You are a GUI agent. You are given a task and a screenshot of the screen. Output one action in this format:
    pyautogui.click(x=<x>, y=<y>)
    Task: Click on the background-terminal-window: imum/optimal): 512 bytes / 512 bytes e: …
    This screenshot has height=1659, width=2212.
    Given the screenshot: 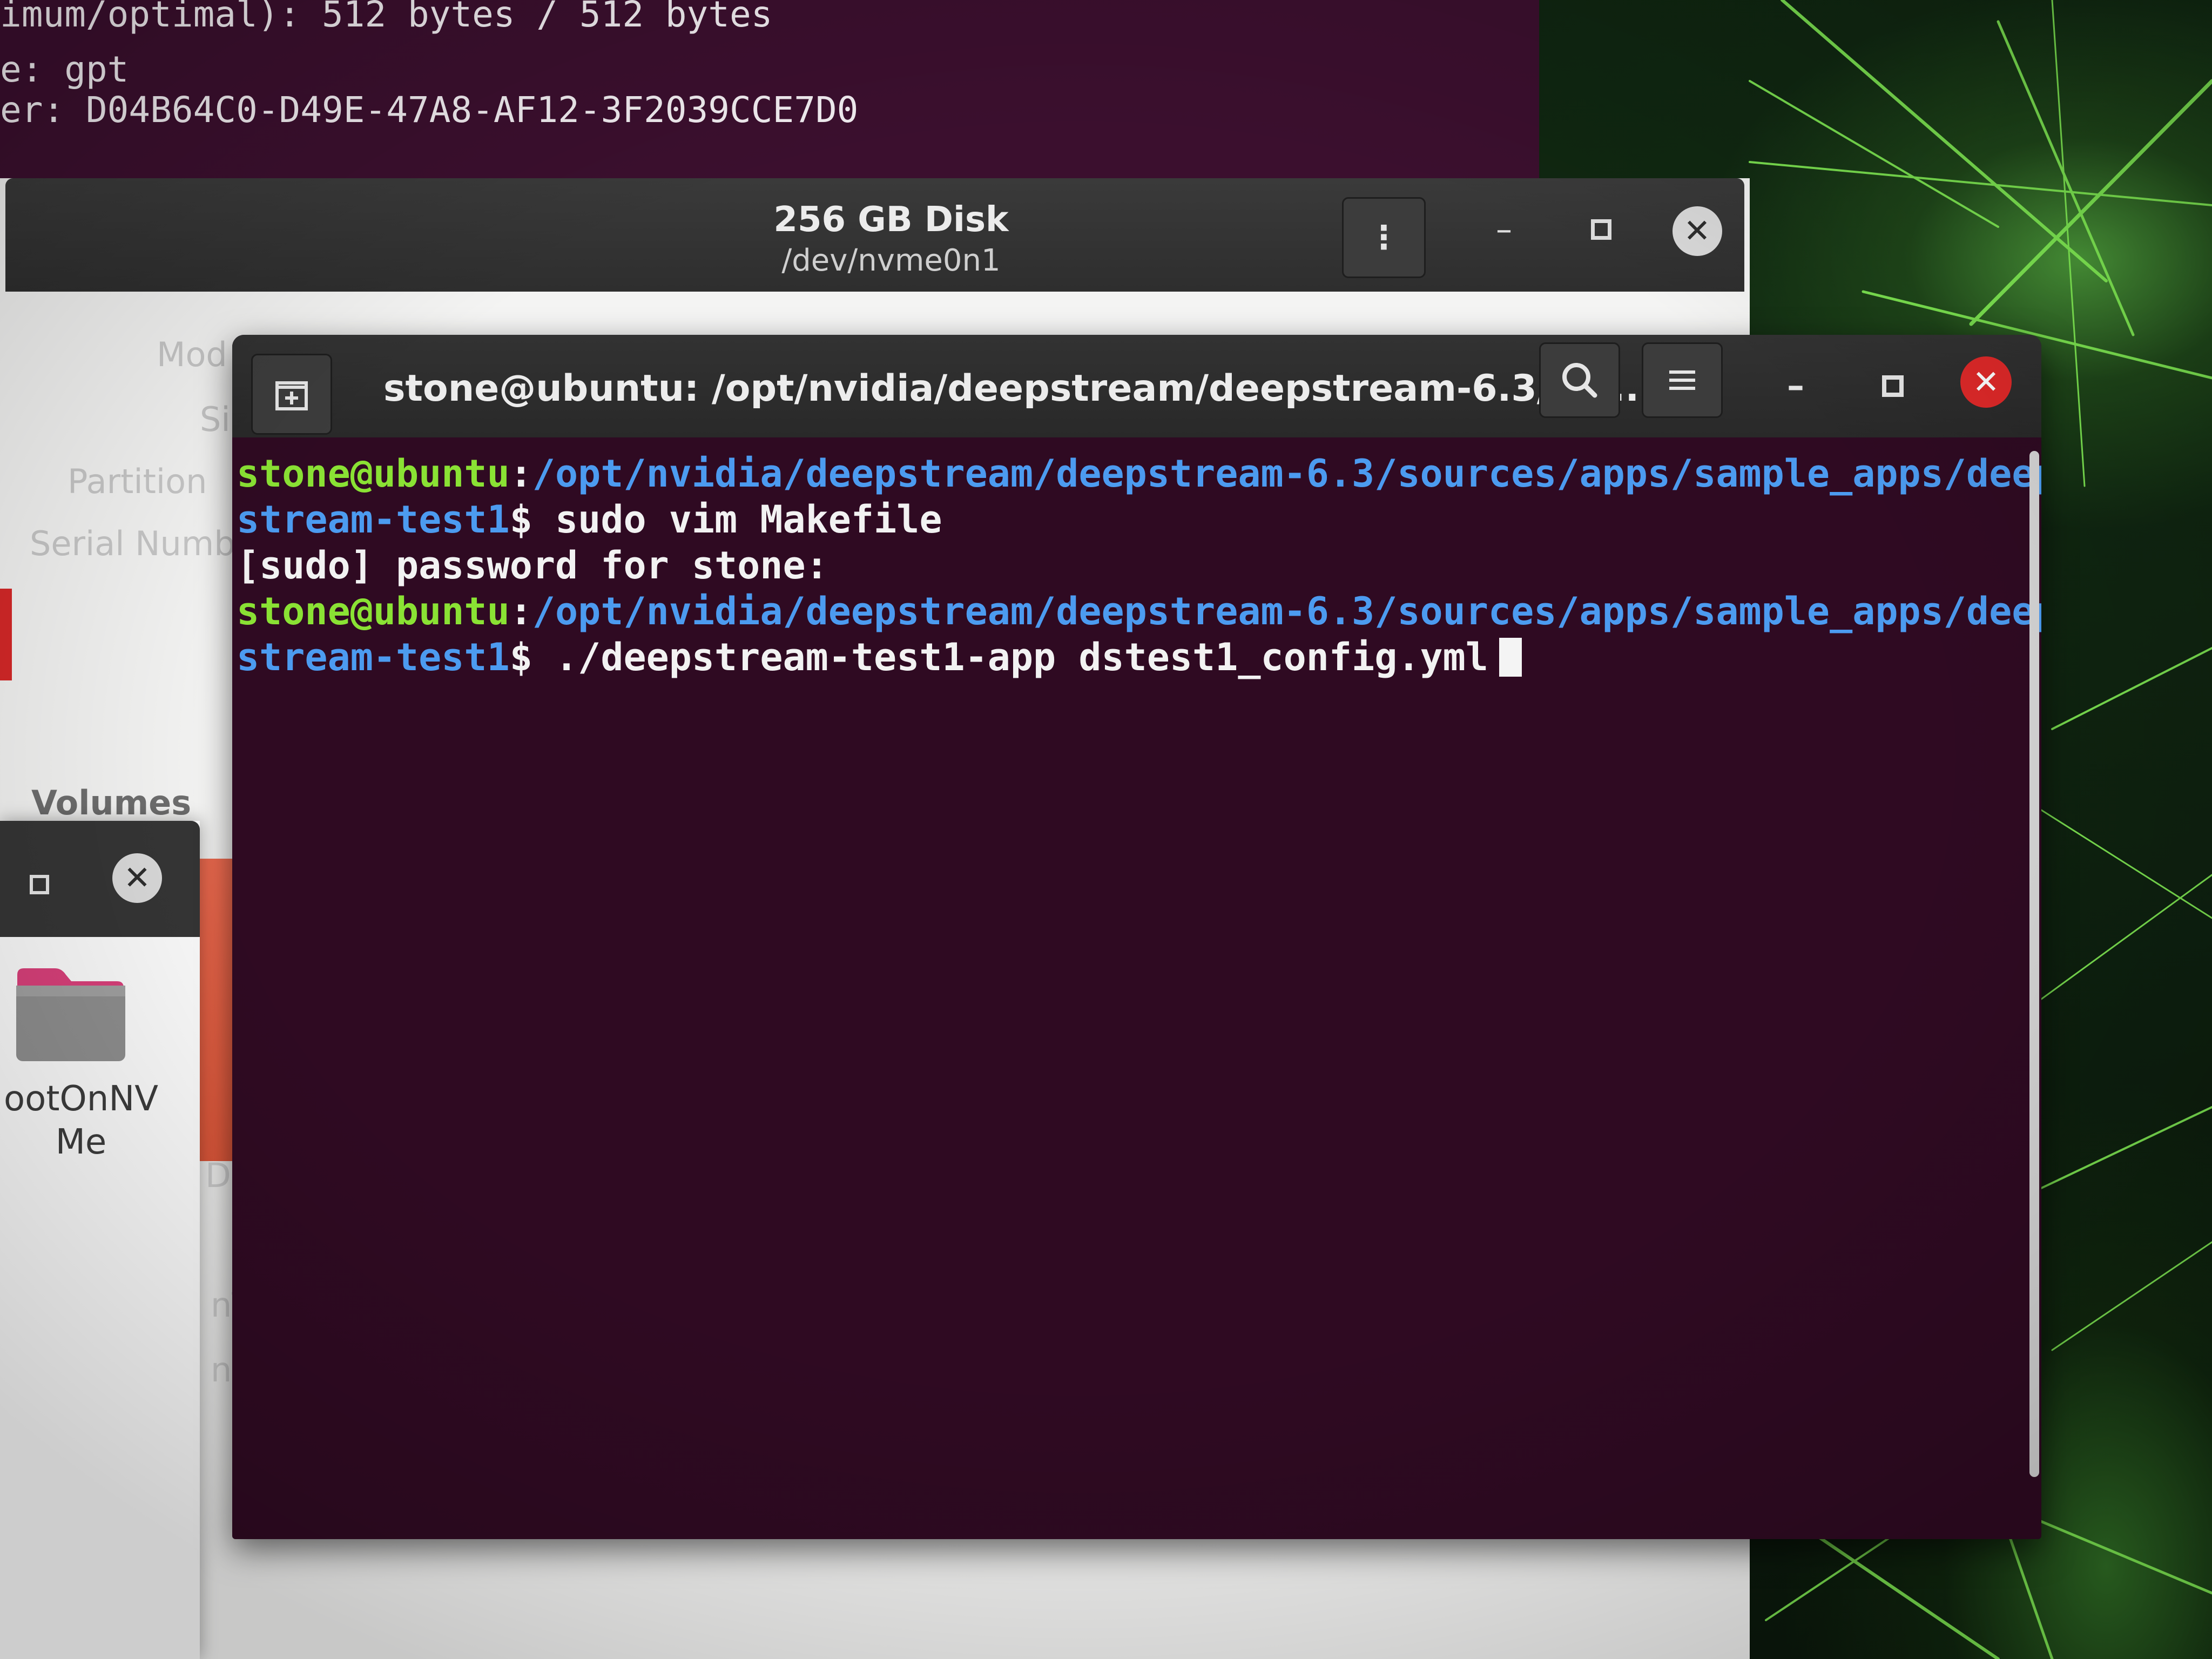 What is the action you would take?
    pyautogui.click(x=769, y=102)
    